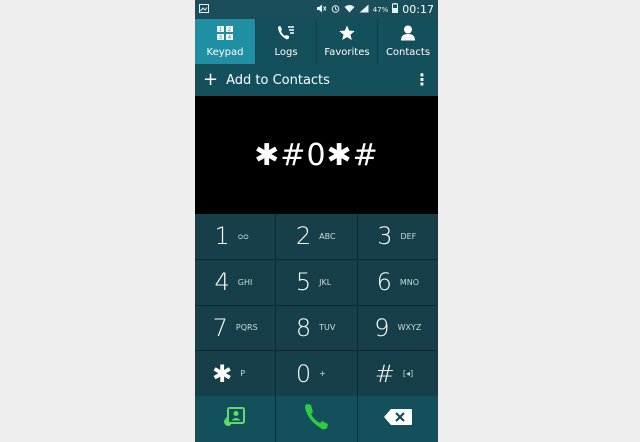 This screenshot has width=640, height=442. What do you see at coordinates (245, 282) in the screenshot?
I see `key-letters: GHI` at bounding box center [245, 282].